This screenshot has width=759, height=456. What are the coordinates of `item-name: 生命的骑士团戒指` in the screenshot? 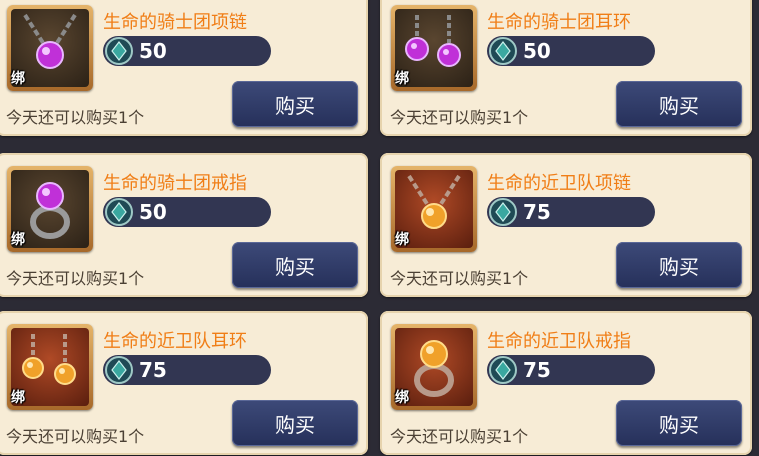 It's located at (175, 183).